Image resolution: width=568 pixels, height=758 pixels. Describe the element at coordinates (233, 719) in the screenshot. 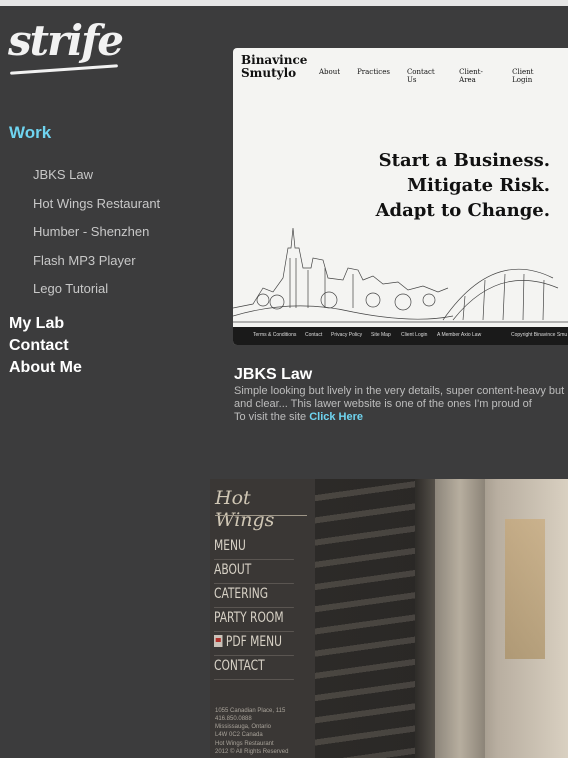

I see `s2-address-line: 416.850.0888` at that location.